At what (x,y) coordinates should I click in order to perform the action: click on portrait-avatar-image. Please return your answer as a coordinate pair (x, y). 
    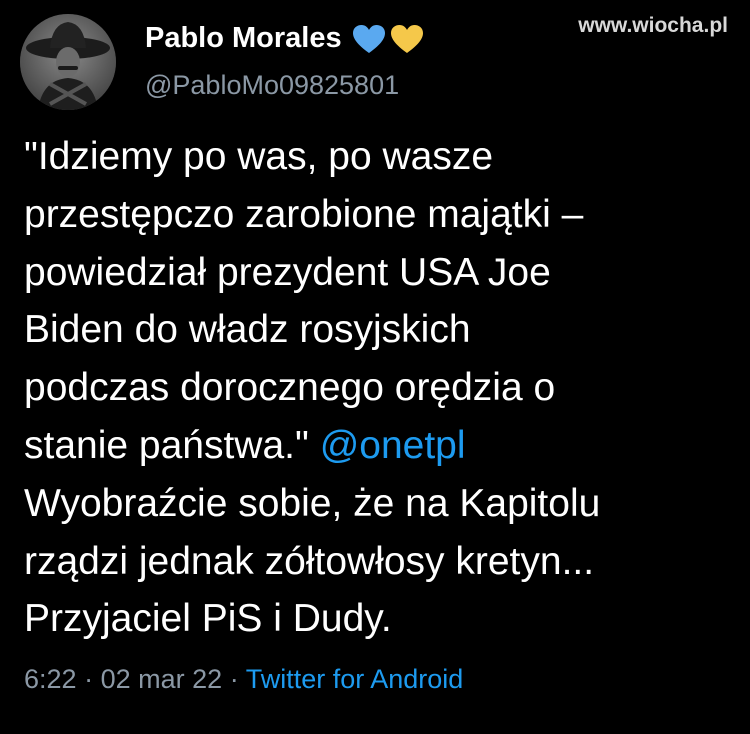
    Looking at the image, I should click on (68, 62).